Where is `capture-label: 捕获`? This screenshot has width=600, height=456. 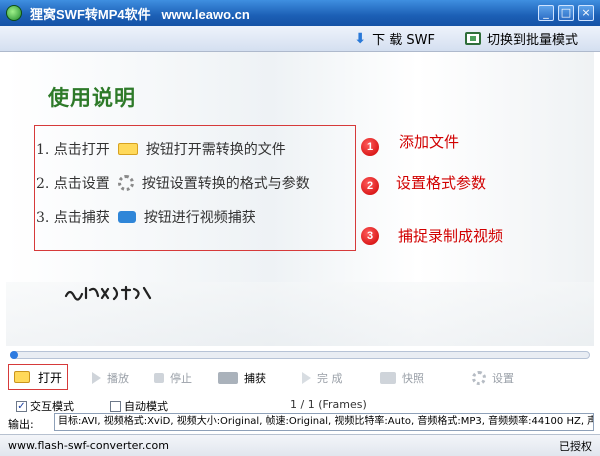
capture-label: 捕获 is located at coordinates (255, 378).